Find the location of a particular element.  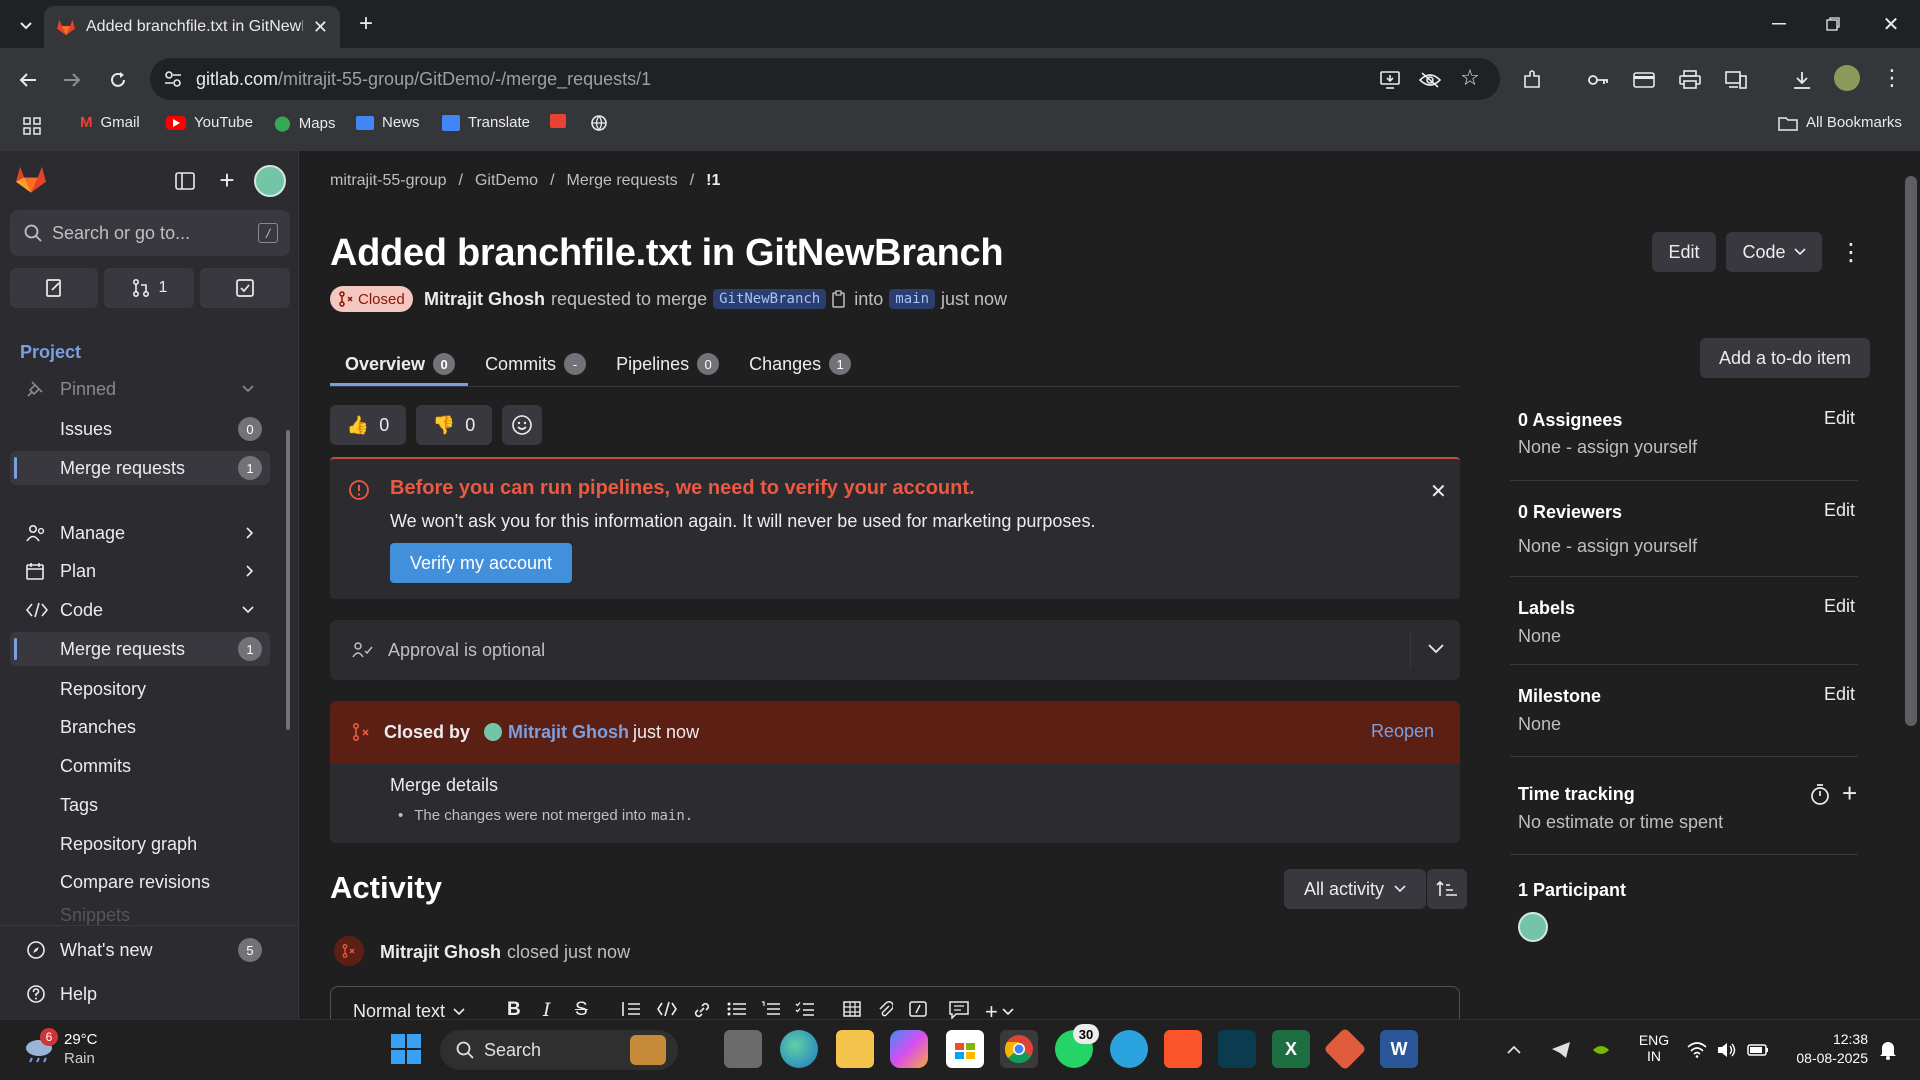

install-app-icon is located at coordinates (1390, 80).